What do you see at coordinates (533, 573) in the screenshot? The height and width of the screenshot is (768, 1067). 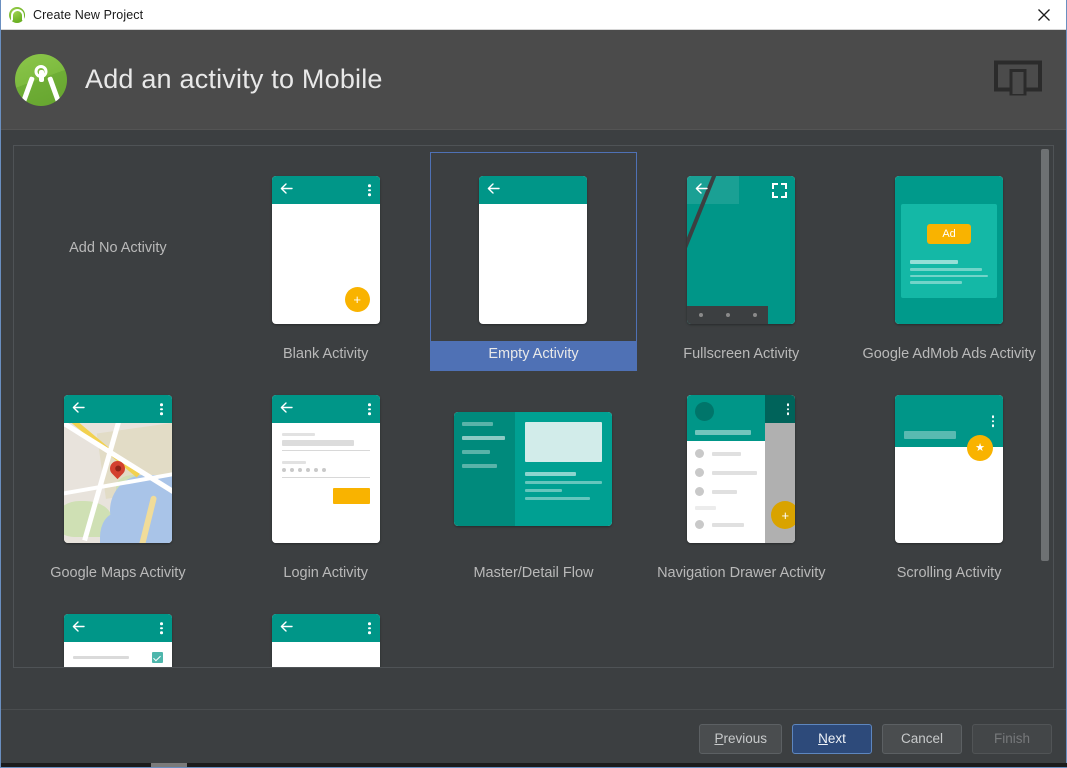 I see `activity-label: Master/Detail Flow` at bounding box center [533, 573].